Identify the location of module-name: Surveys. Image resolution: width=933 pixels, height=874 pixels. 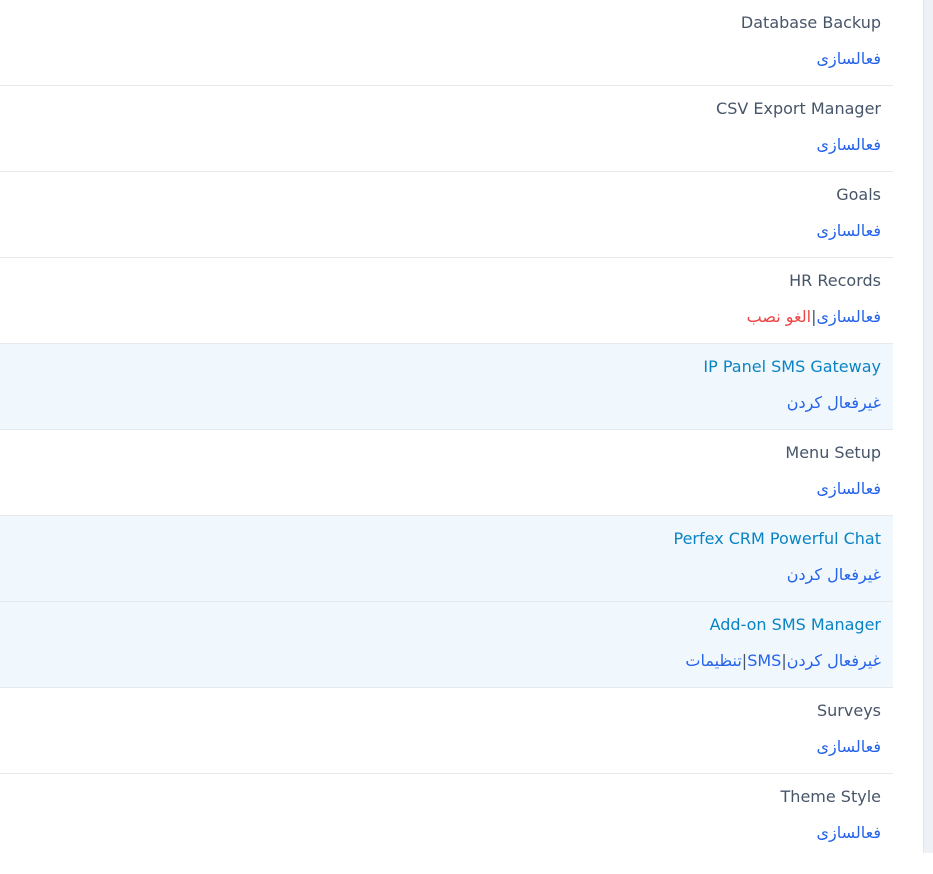
(849, 710).